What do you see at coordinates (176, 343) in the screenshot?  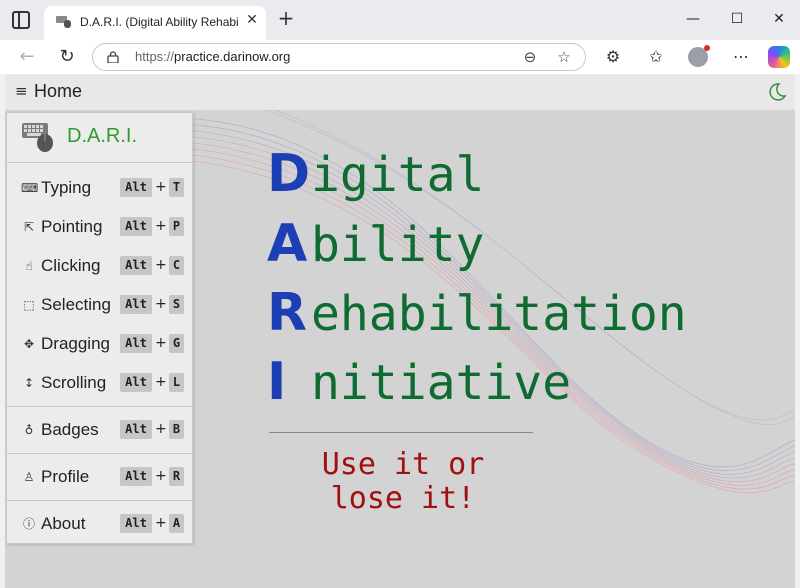 I see `shortcut-key: G` at bounding box center [176, 343].